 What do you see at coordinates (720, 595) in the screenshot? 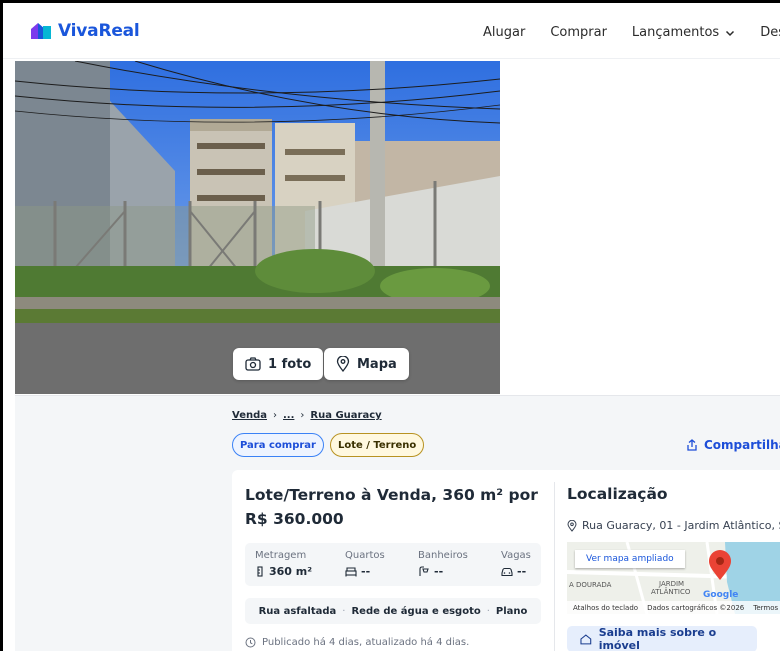
I see `google-logo: Google` at bounding box center [720, 595].